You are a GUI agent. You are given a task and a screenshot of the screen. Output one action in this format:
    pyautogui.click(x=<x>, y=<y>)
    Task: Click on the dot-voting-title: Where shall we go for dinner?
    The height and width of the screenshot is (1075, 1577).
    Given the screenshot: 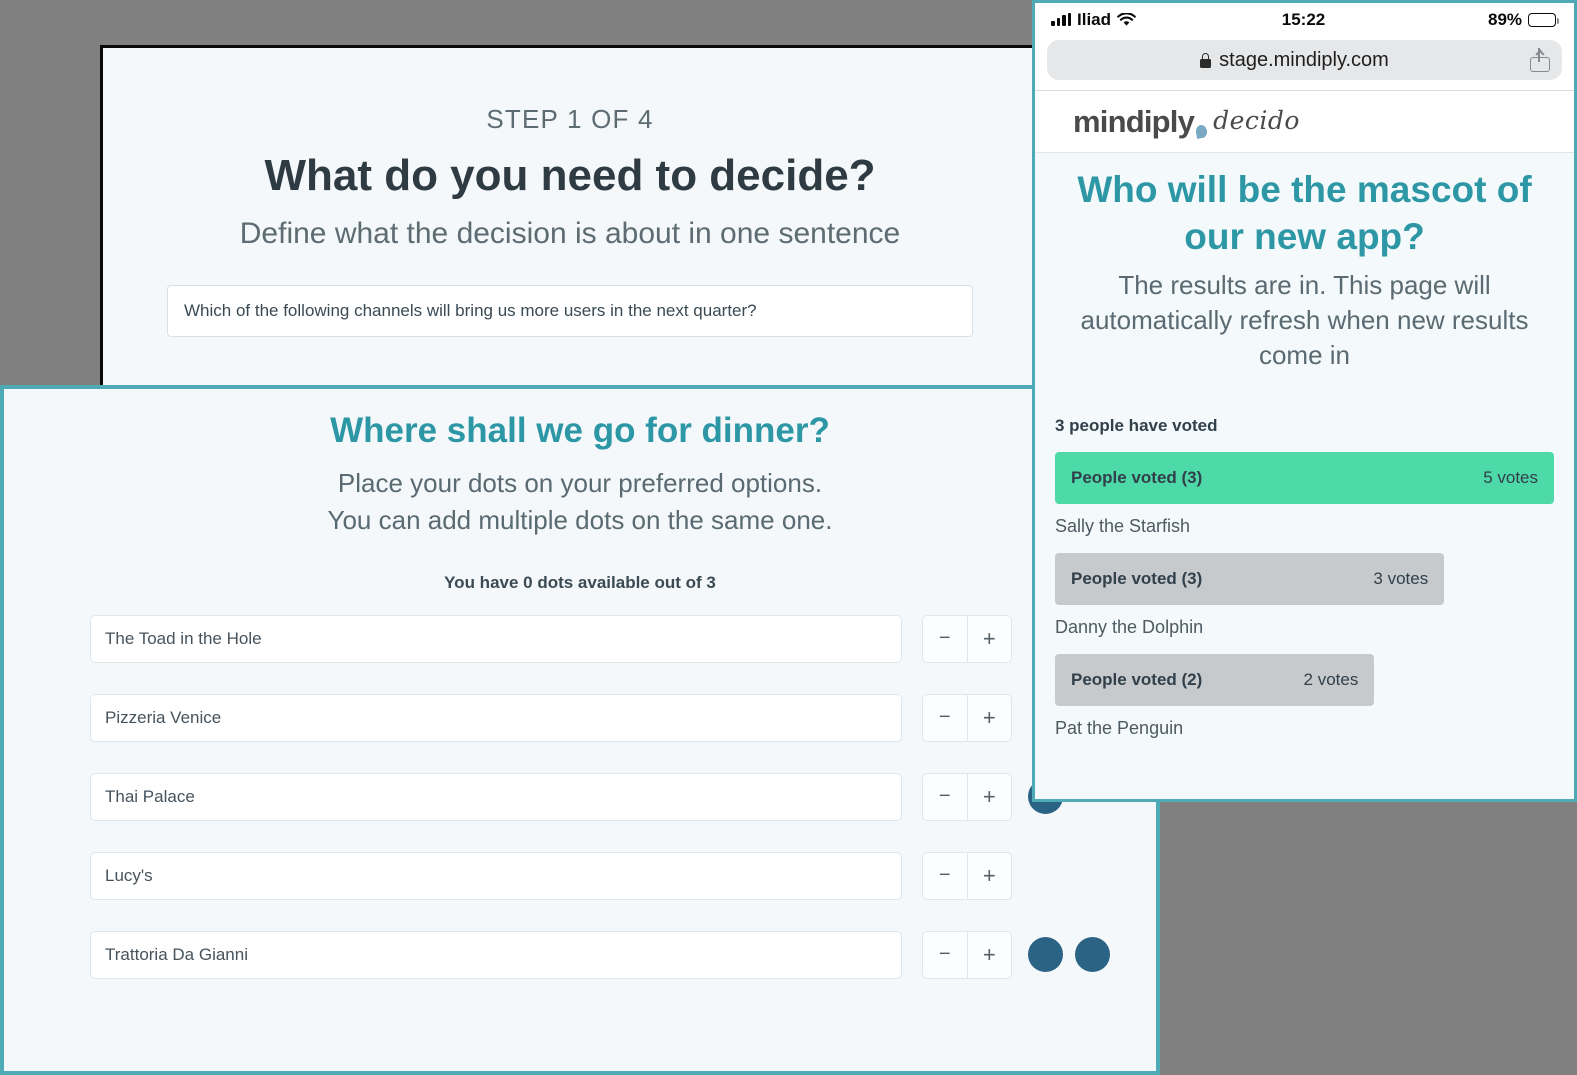 What is the action you would take?
    pyautogui.click(x=580, y=430)
    